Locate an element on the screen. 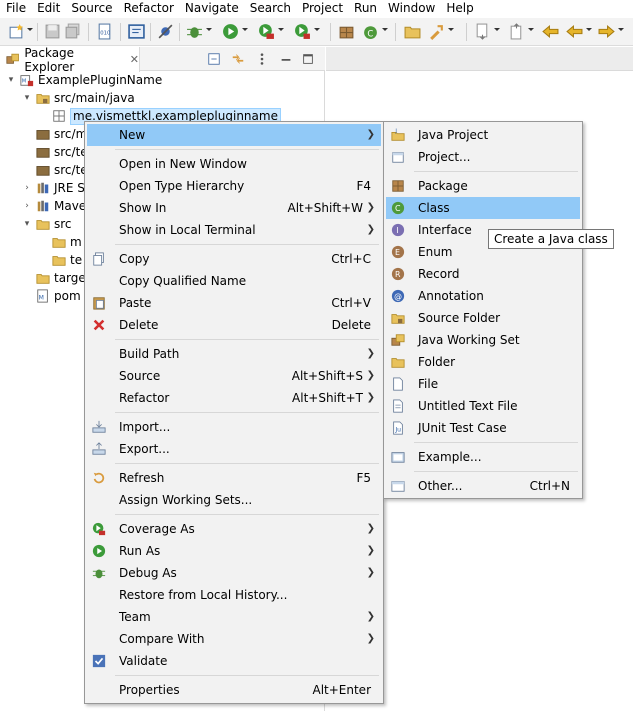 The height and width of the screenshot is (711, 633). previous-annotation-icon is located at coordinates (516, 31).